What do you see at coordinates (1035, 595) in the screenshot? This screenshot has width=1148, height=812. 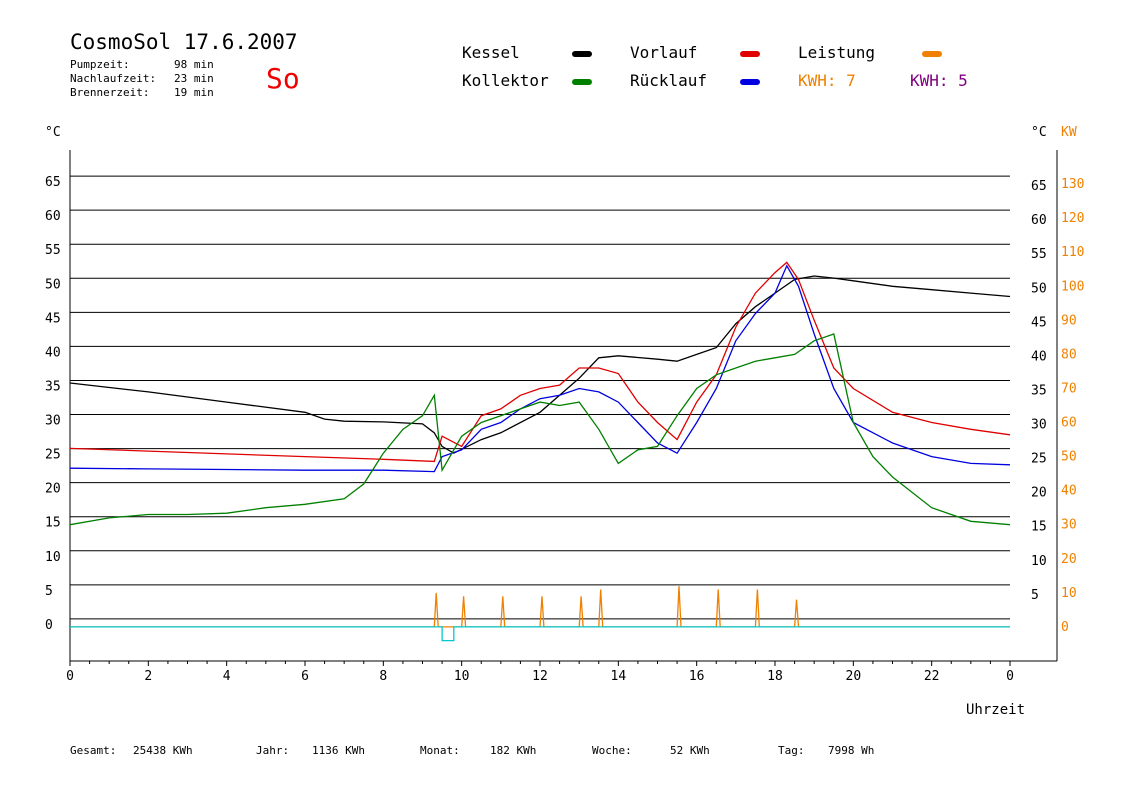 I see `y-right-tick-label: 5` at bounding box center [1035, 595].